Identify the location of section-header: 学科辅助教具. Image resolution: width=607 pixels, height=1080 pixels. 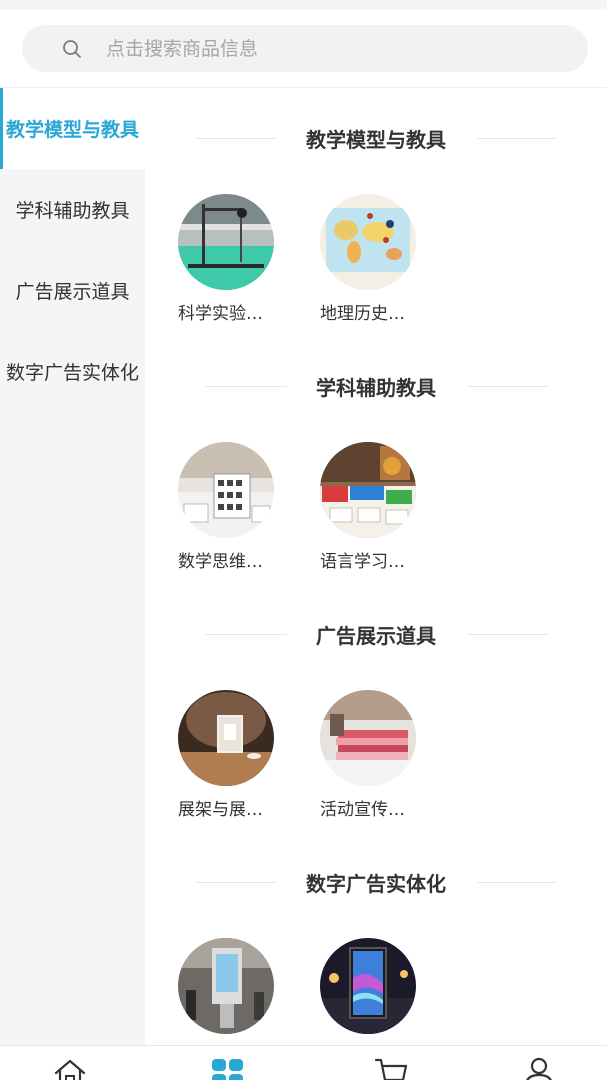
(376, 386).